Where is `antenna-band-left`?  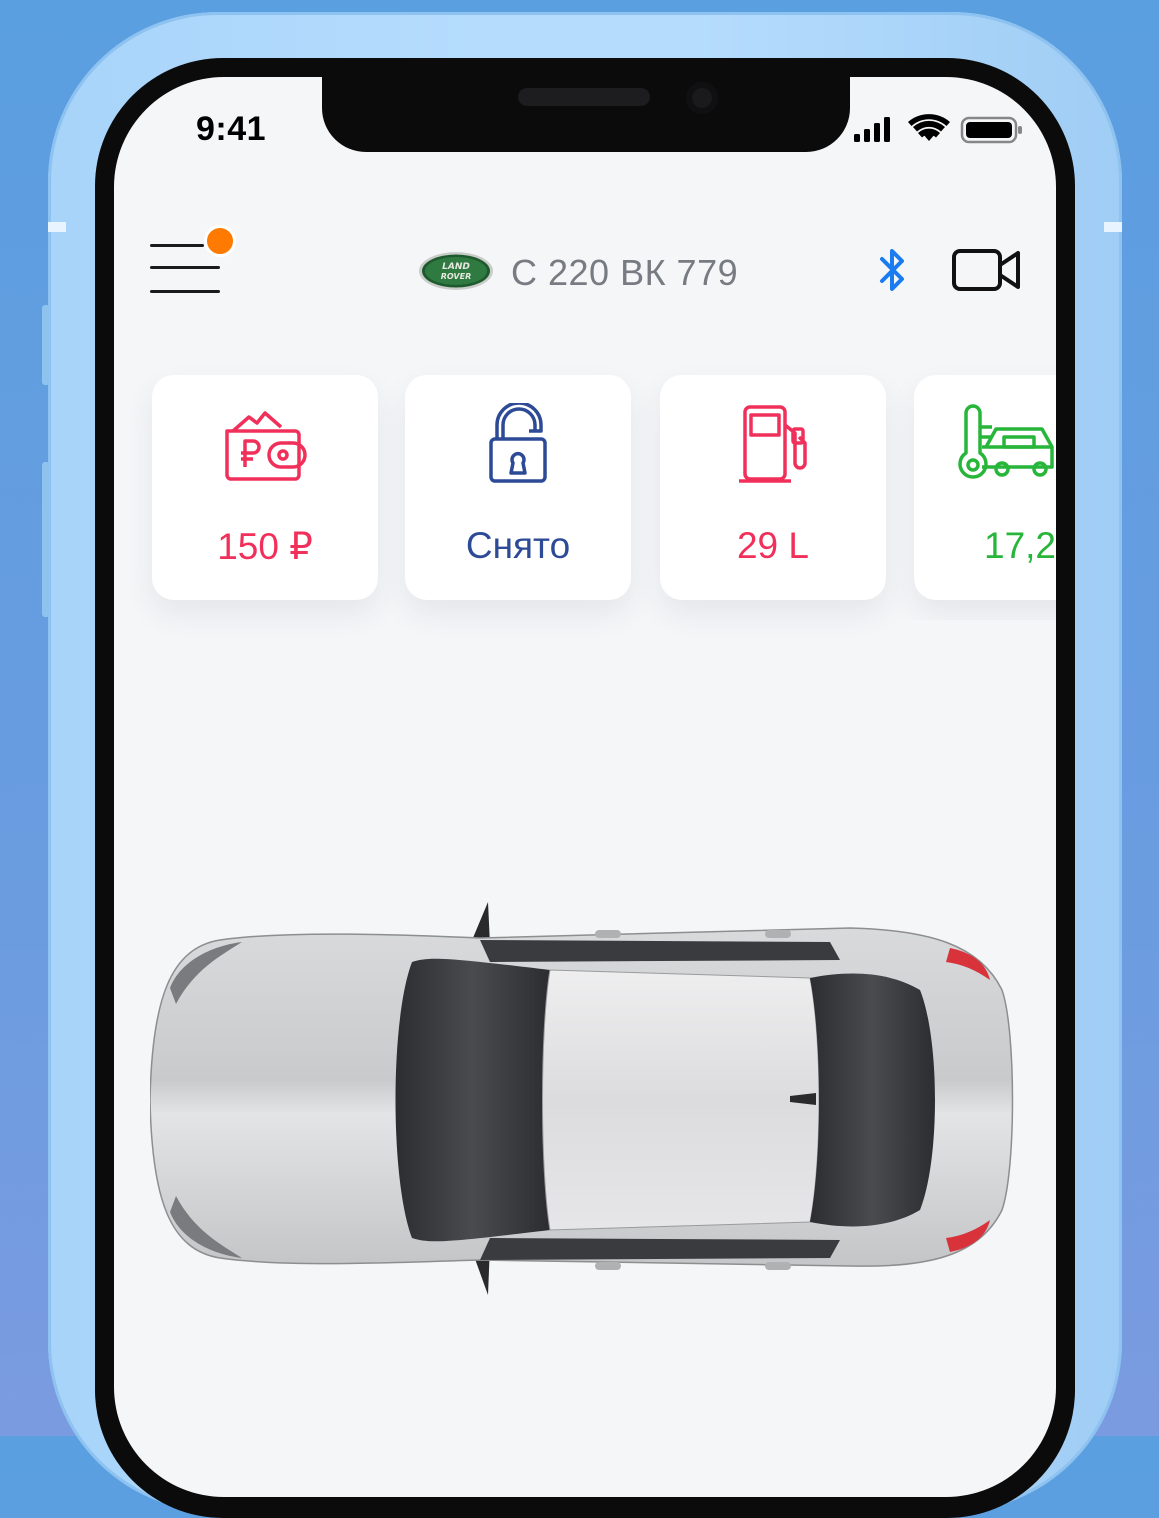 antenna-band-left is located at coordinates (57, 227).